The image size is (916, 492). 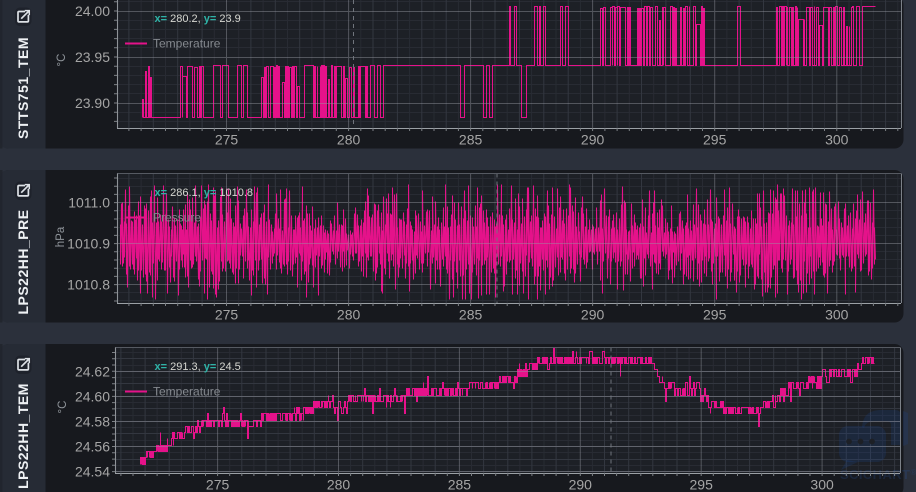 What do you see at coordinates (204, 193) in the screenshot?
I see `svg-text: x= 286.1, y= 1010.8` at bounding box center [204, 193].